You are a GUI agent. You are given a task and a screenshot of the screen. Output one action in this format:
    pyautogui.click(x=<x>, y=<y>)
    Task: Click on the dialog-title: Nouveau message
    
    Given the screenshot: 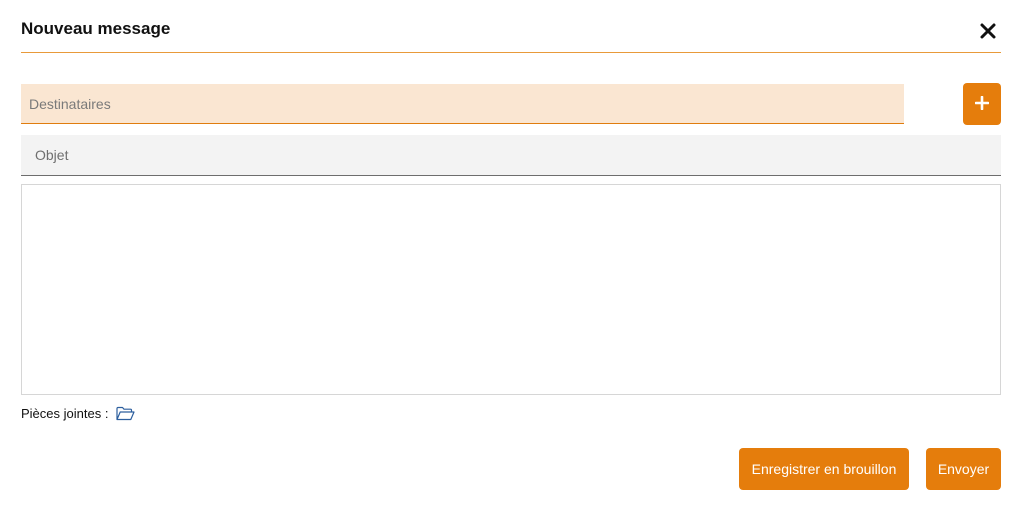 What is the action you would take?
    pyautogui.click(x=96, y=28)
    